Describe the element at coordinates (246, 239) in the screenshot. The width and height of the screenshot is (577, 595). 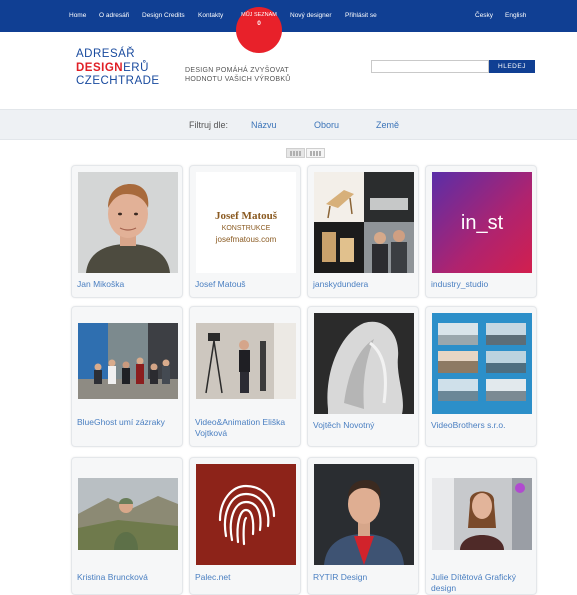
I see `josef-logo-line3: josefmatous.com` at that location.